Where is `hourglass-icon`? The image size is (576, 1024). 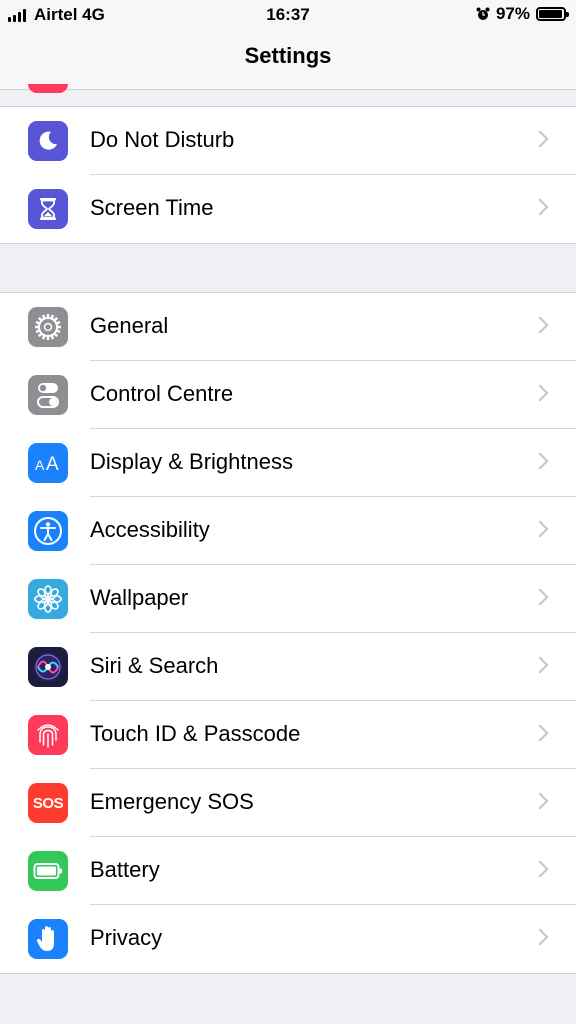 hourglass-icon is located at coordinates (48, 209).